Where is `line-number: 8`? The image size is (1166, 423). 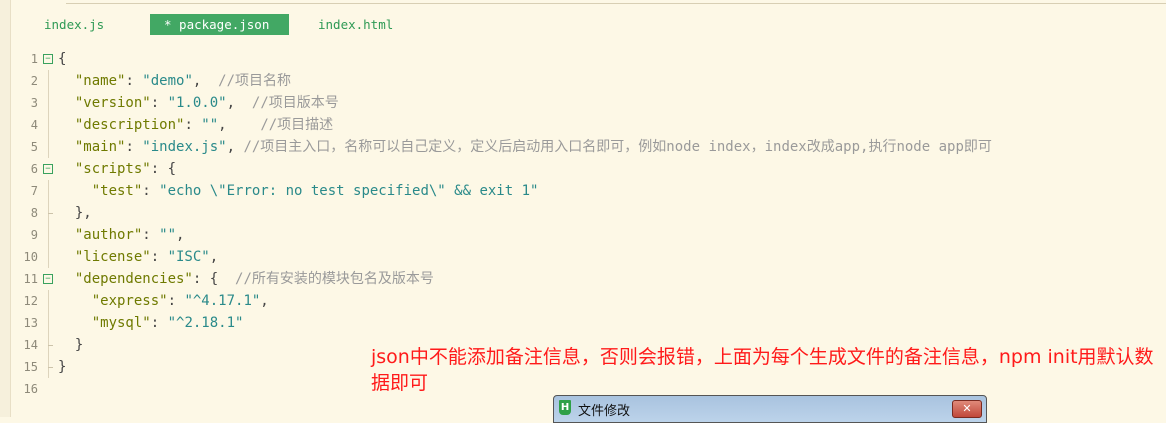
line-number: 8 is located at coordinates (34, 213).